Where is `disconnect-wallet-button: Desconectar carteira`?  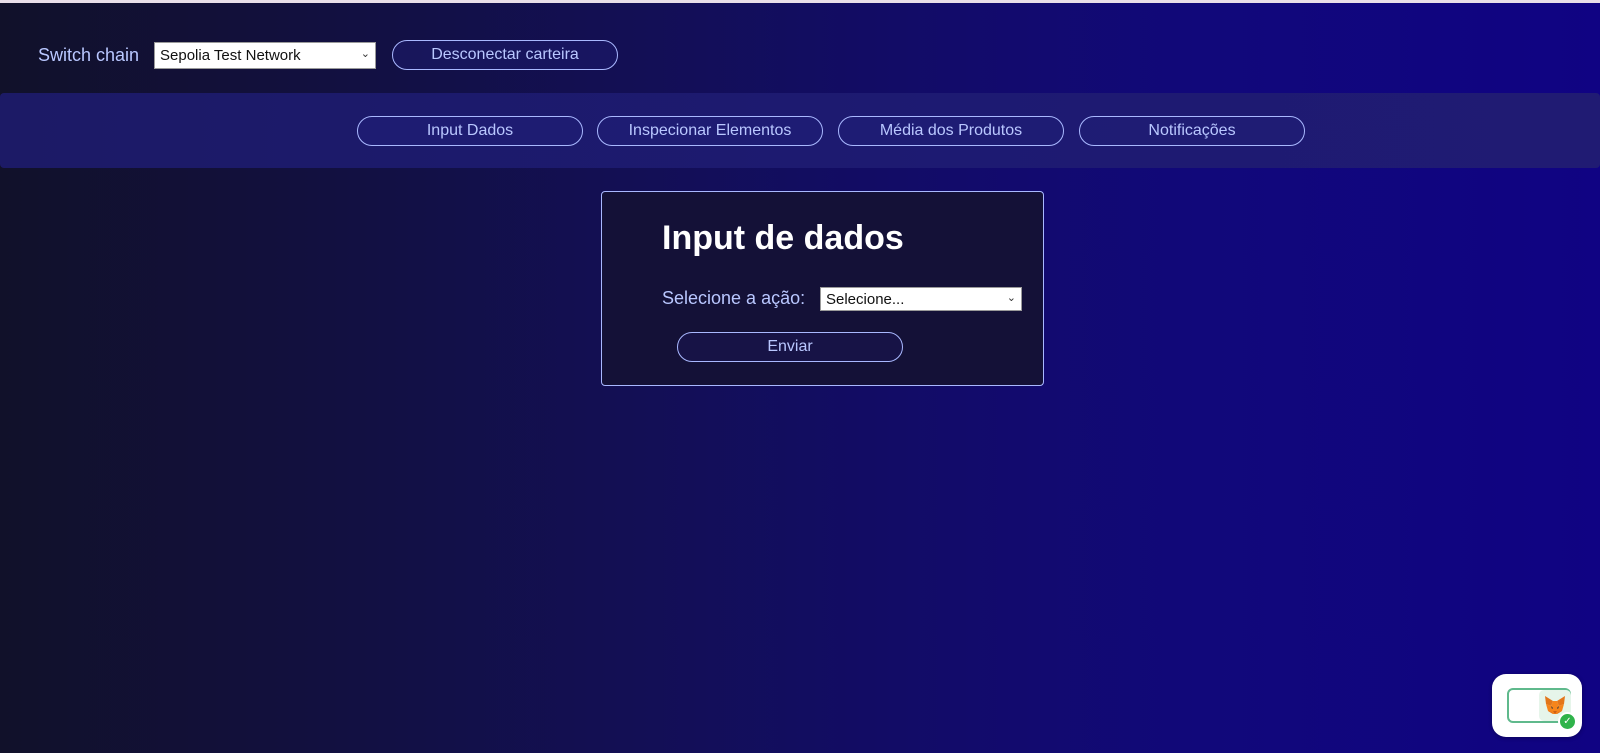
disconnect-wallet-button: Desconectar carteira is located at coordinates (505, 55).